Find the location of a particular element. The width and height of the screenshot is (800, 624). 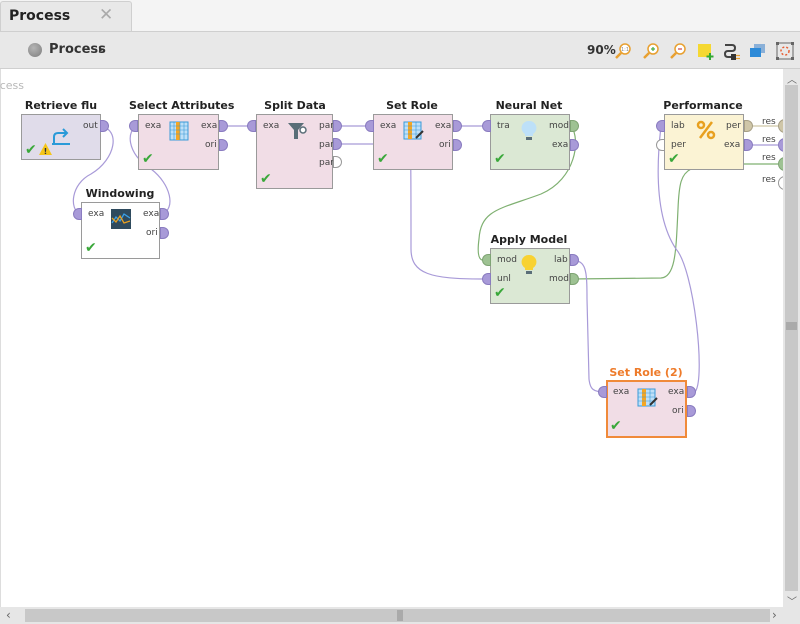

operator-title: Neural Net is located at coordinates (529, 105).